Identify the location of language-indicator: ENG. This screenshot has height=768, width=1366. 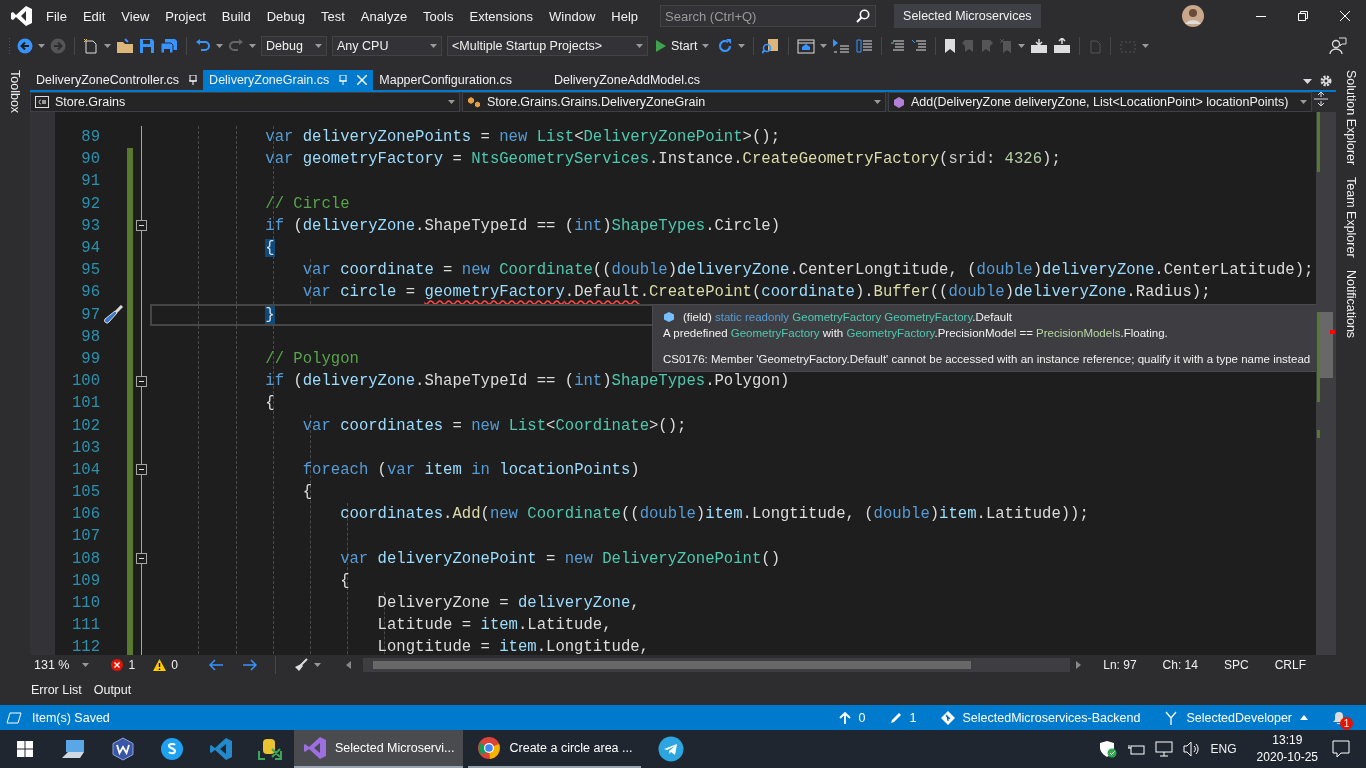
(1223, 749).